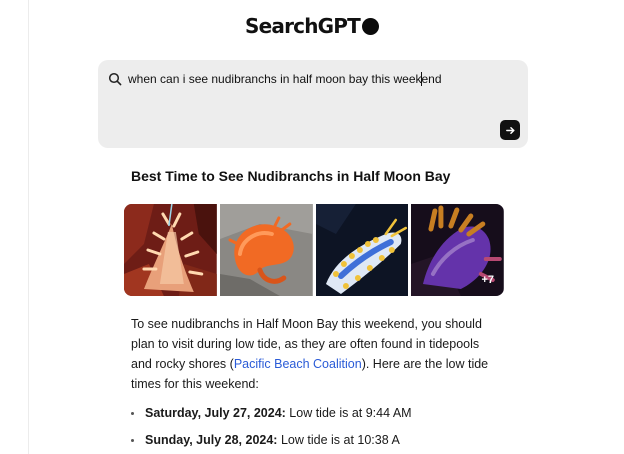 Image resolution: width=624 pixels, height=454 pixels. Describe the element at coordinates (362, 250) in the screenshot. I see `yellow-blue-nudibranch-image` at that location.